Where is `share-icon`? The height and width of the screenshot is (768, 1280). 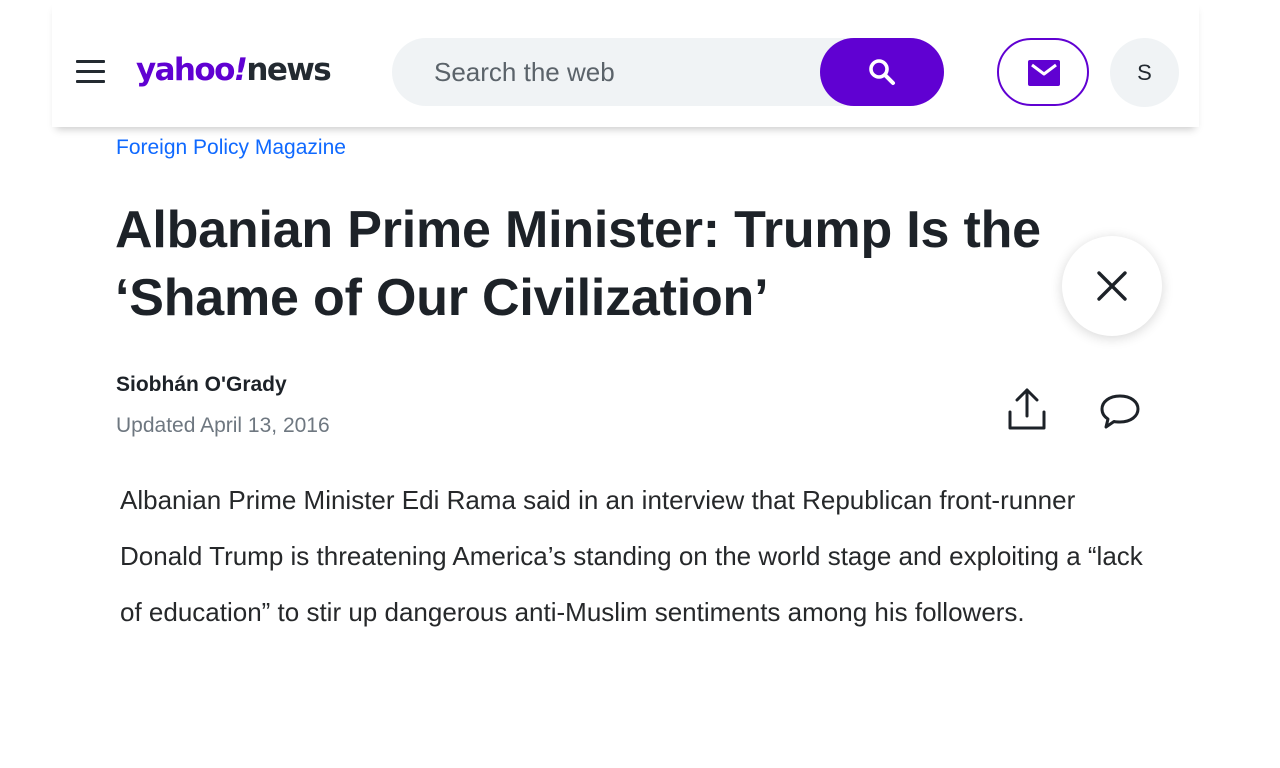 share-icon is located at coordinates (1027, 409).